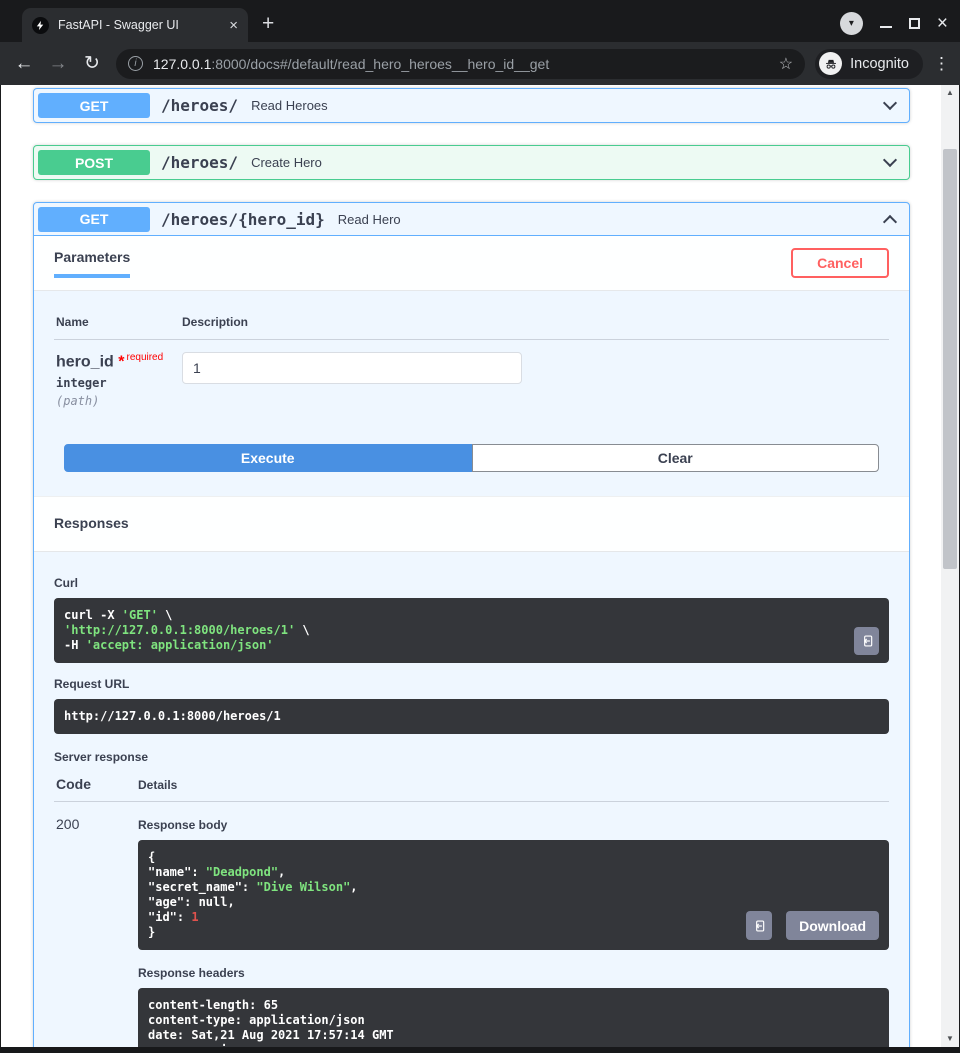  Describe the element at coordinates (786, 64) in the screenshot. I see `bookmark-star-icon: ☆` at that location.